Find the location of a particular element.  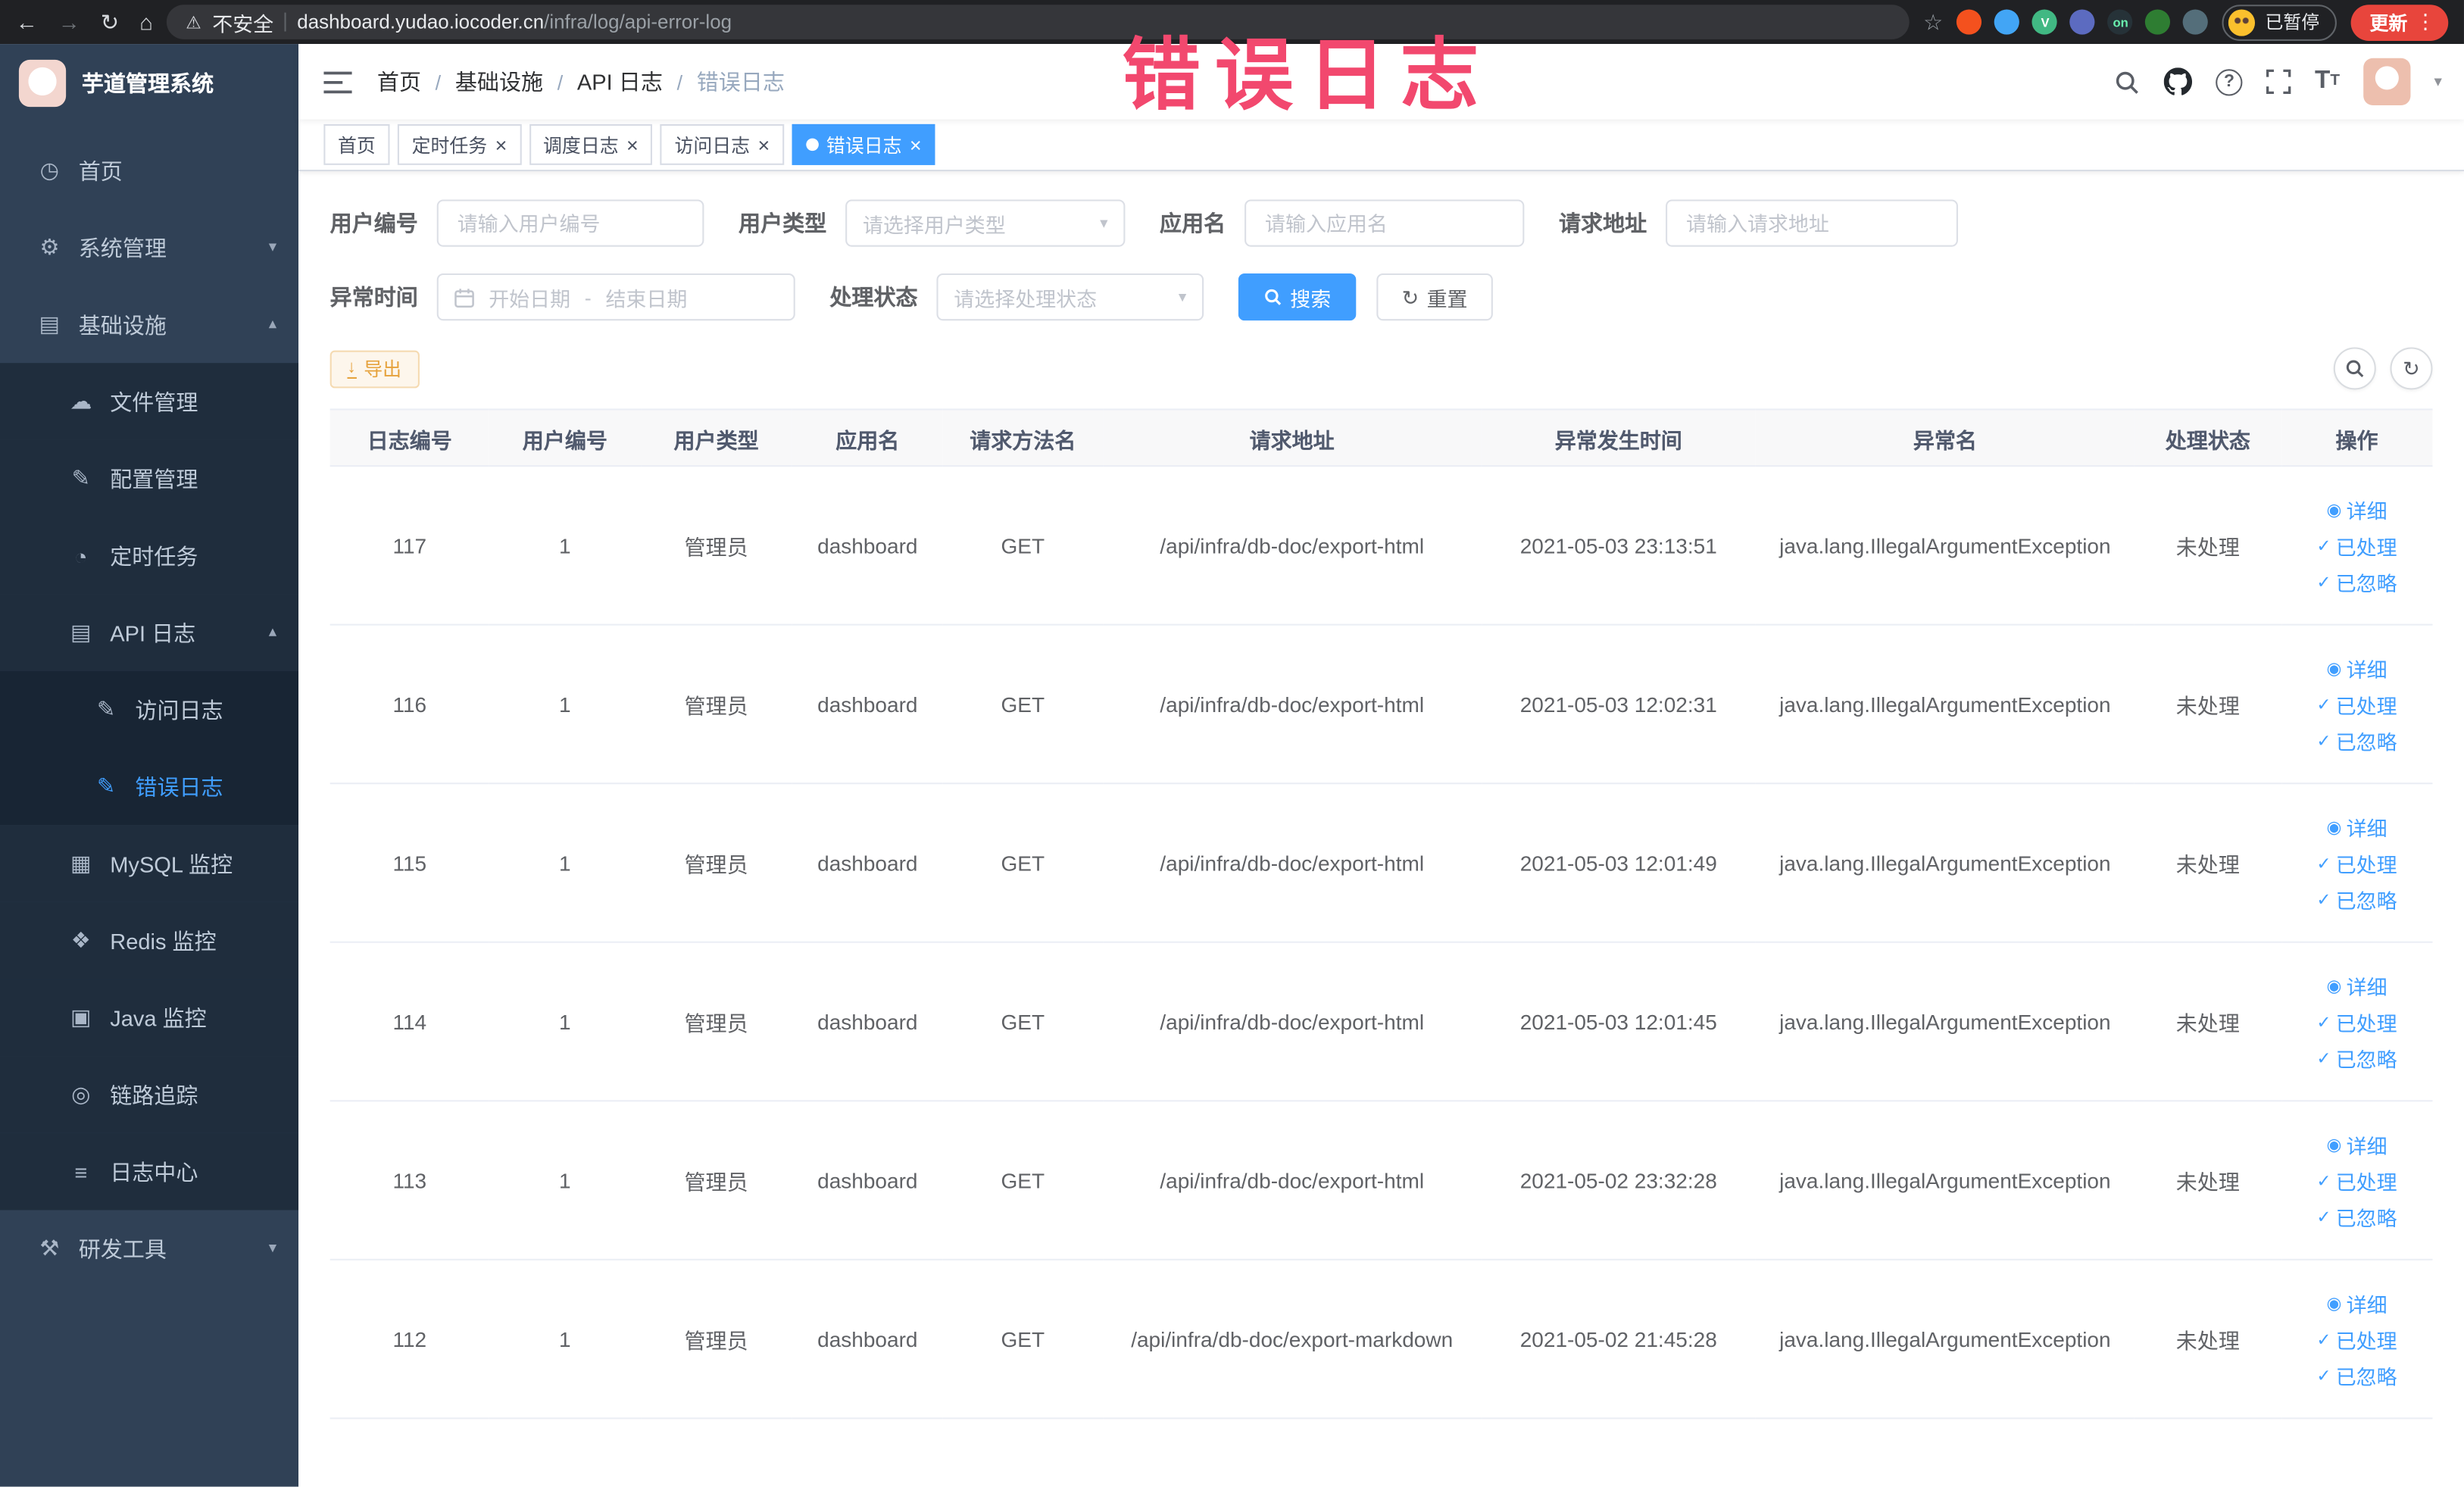

sidebar-item-label: Java 监控 is located at coordinates (158, 1017).